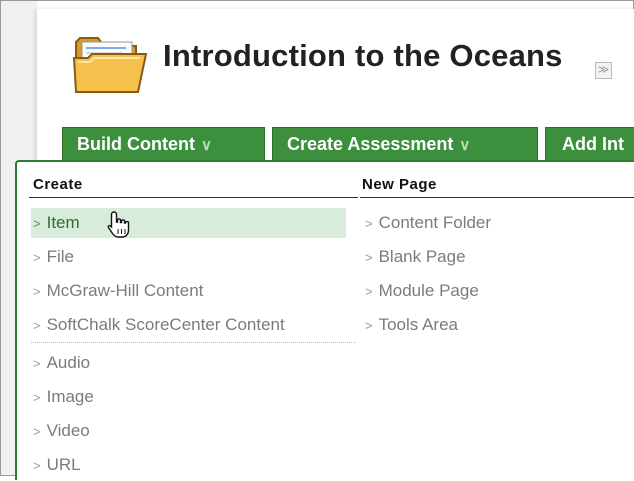  I want to click on create-assessment-button: Create Assessment ∨, so click(405, 144).